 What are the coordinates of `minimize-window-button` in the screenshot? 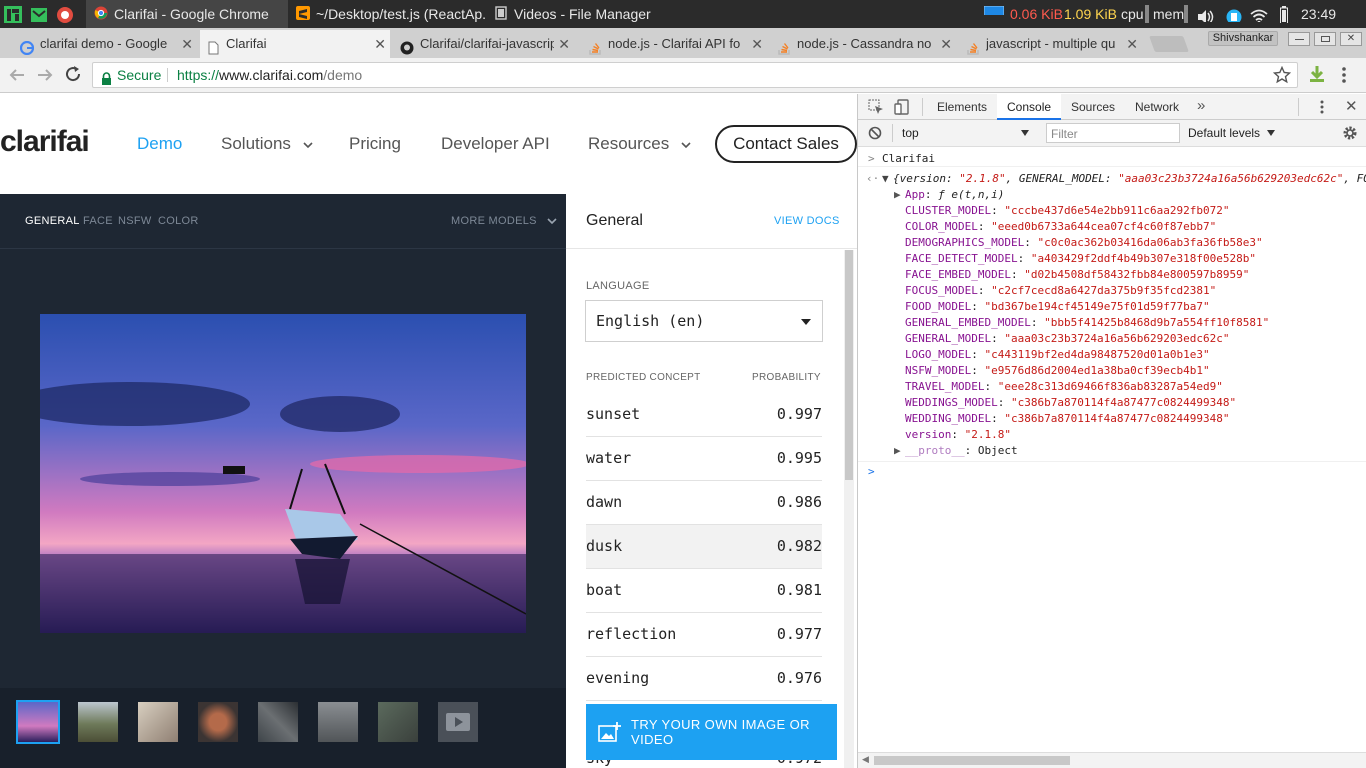 It's located at (1299, 39).